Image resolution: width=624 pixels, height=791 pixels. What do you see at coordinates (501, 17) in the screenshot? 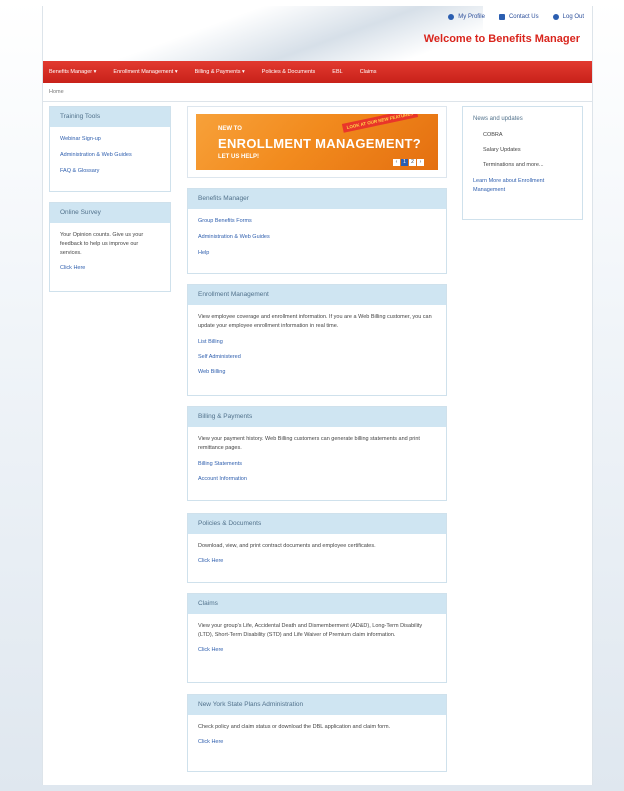
I see `mail-icon` at bounding box center [501, 17].